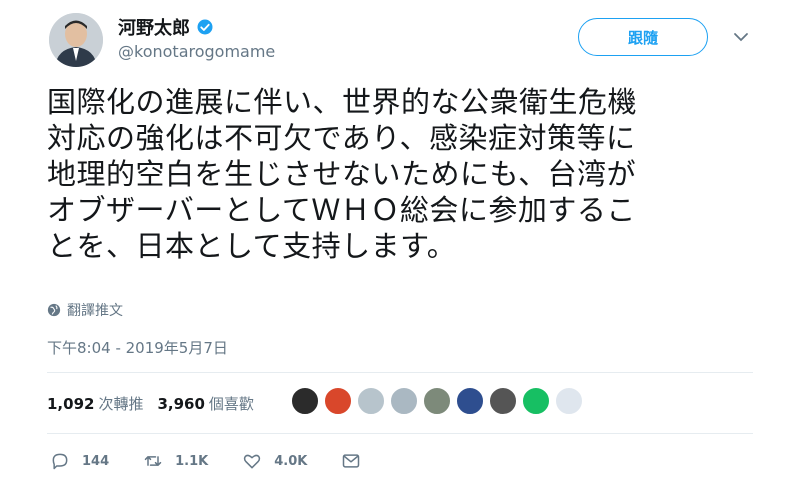 Image resolution: width=800 pixels, height=481 pixels. Describe the element at coordinates (371, 401) in the screenshot. I see `avatar-aircraft-icon` at that location.